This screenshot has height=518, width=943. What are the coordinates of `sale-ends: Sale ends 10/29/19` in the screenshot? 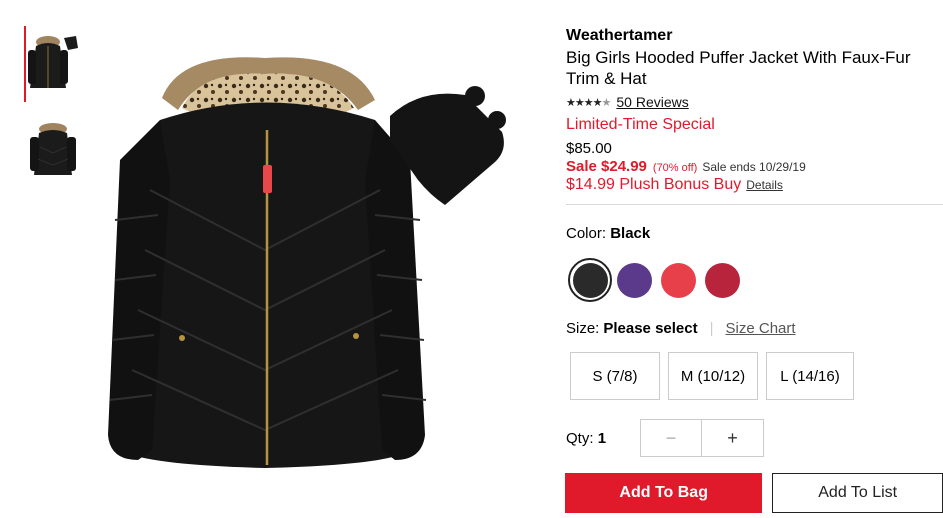 It's located at (754, 167).